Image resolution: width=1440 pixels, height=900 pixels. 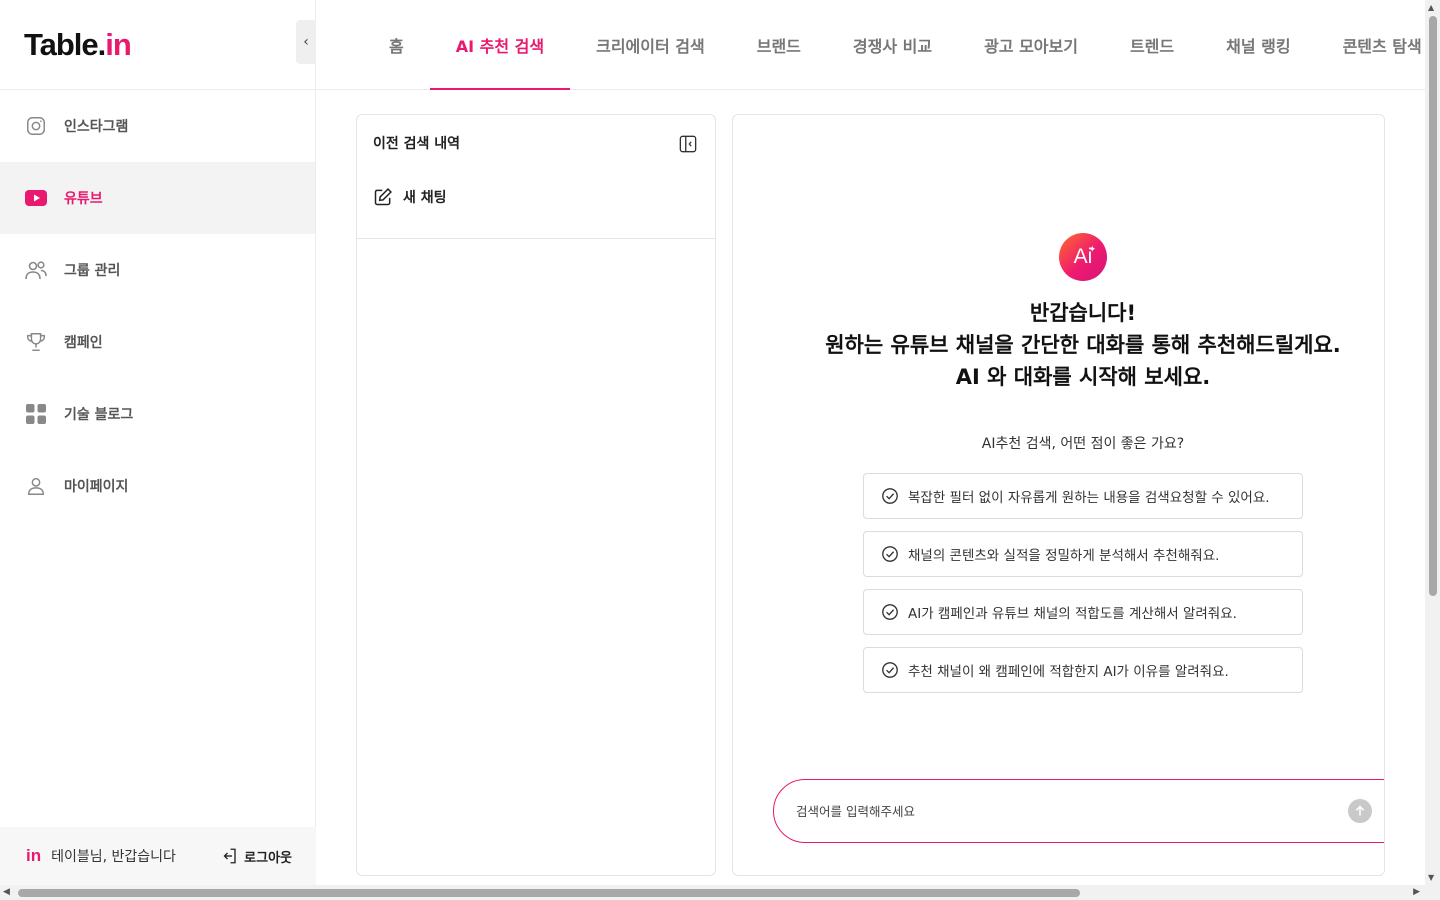 What do you see at coordinates (157, 486) in the screenshot?
I see `sidebar-item-mypage: 마이페이지` at bounding box center [157, 486].